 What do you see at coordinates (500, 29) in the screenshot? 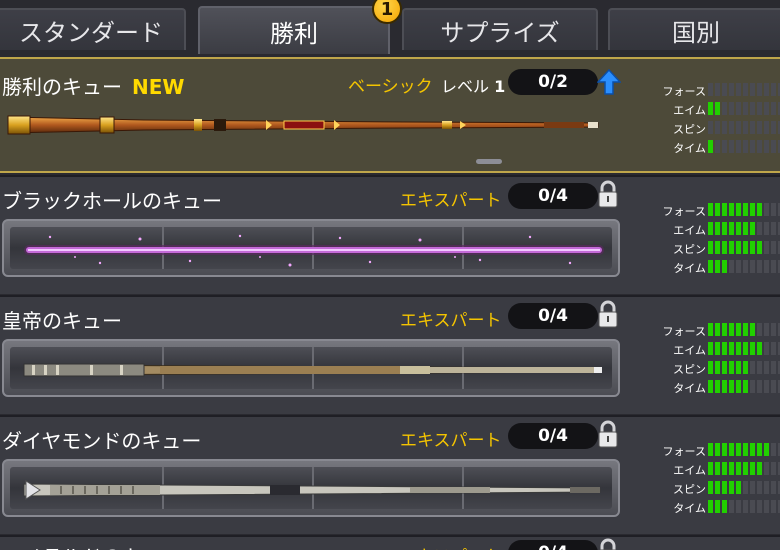
I see `tab-surprise: サプライズ` at bounding box center [500, 29].